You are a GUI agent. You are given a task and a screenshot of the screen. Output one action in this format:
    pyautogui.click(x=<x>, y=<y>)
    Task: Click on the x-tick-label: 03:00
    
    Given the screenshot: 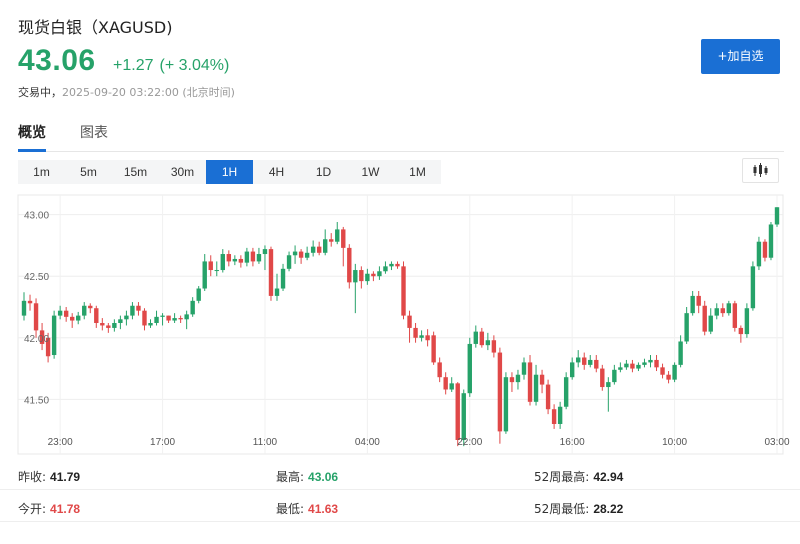 What is the action you would take?
    pyautogui.click(x=776, y=442)
    